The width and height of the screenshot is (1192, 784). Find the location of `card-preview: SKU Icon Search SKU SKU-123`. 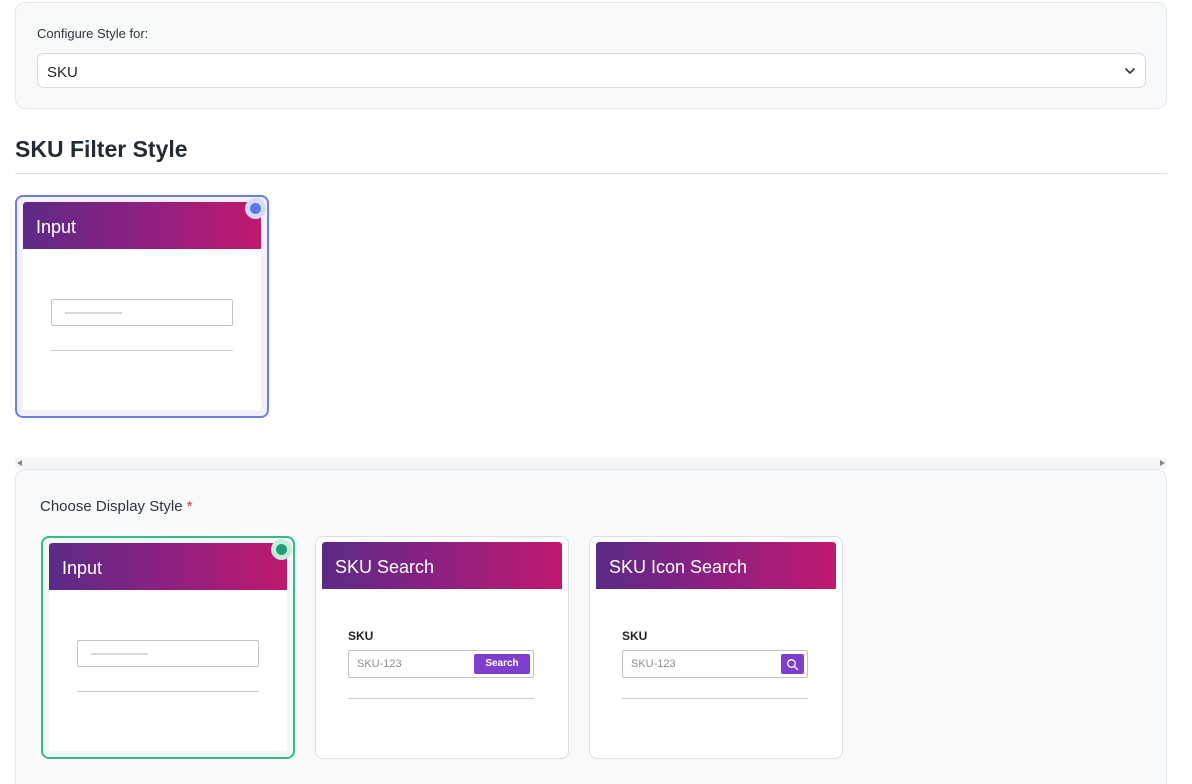

card-preview: SKU Icon Search SKU SKU-123 is located at coordinates (716, 647).